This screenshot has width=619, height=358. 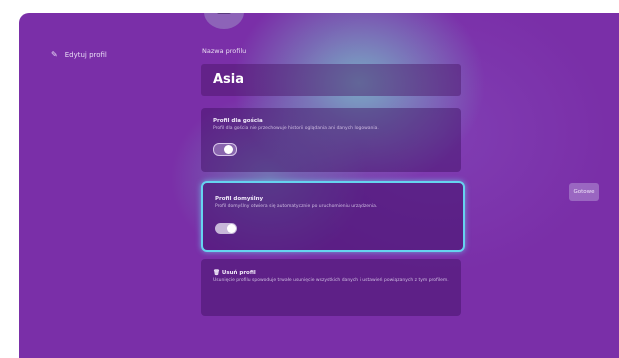 I want to click on profile-name-label: Nazwa profilu, so click(x=224, y=51).